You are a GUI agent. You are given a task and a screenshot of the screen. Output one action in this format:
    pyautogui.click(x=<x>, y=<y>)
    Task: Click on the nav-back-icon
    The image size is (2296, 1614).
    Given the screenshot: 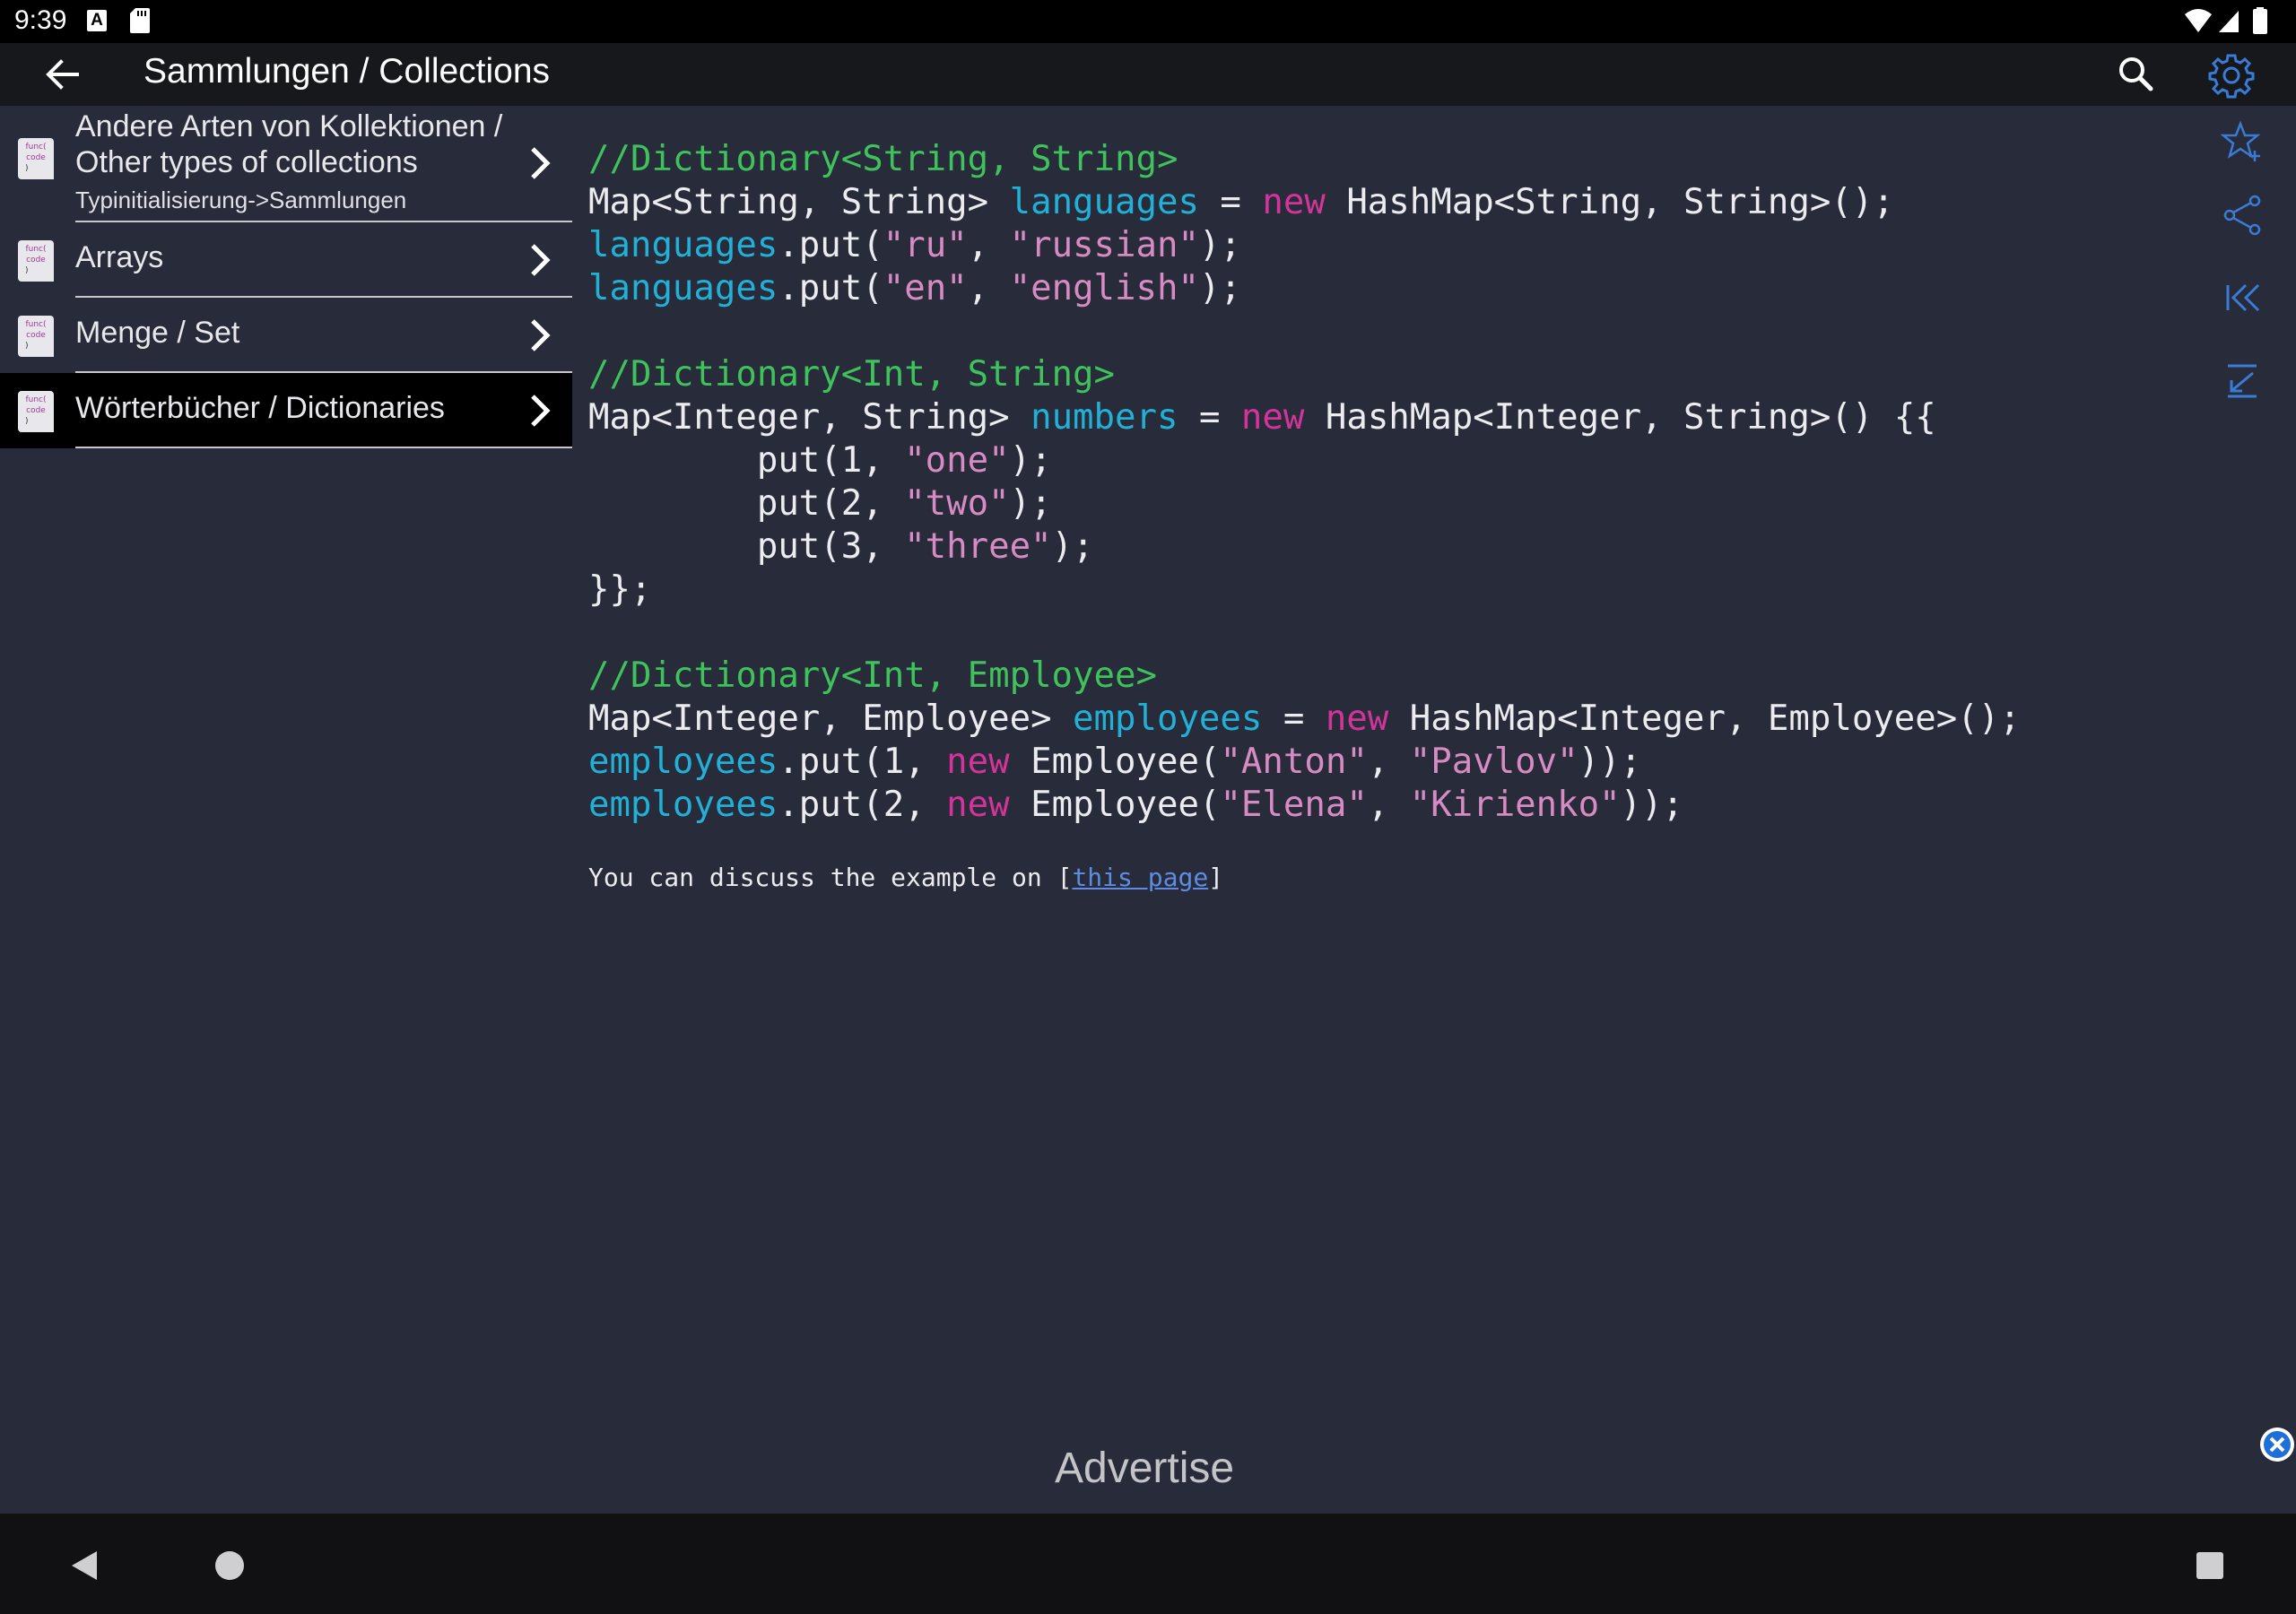 What is the action you would take?
    pyautogui.click(x=84, y=1566)
    